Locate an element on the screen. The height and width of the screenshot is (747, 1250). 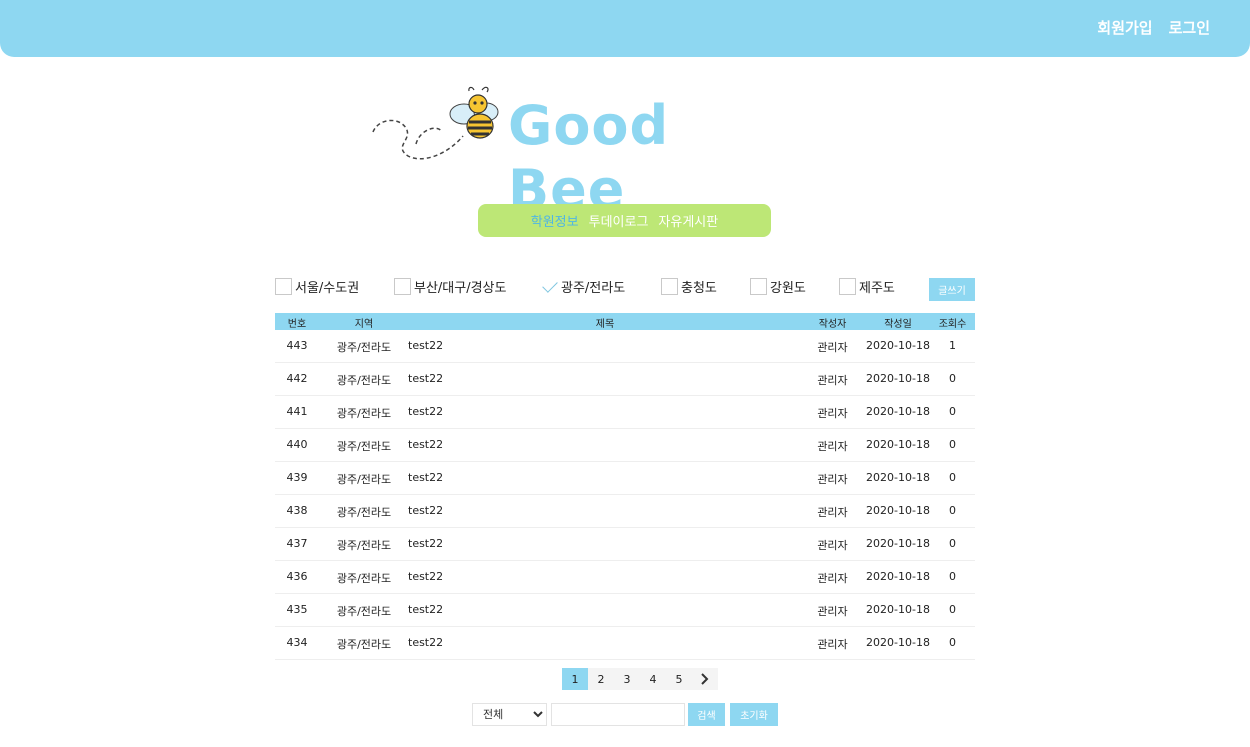
filter-jeju: 제주도 is located at coordinates (867, 286).